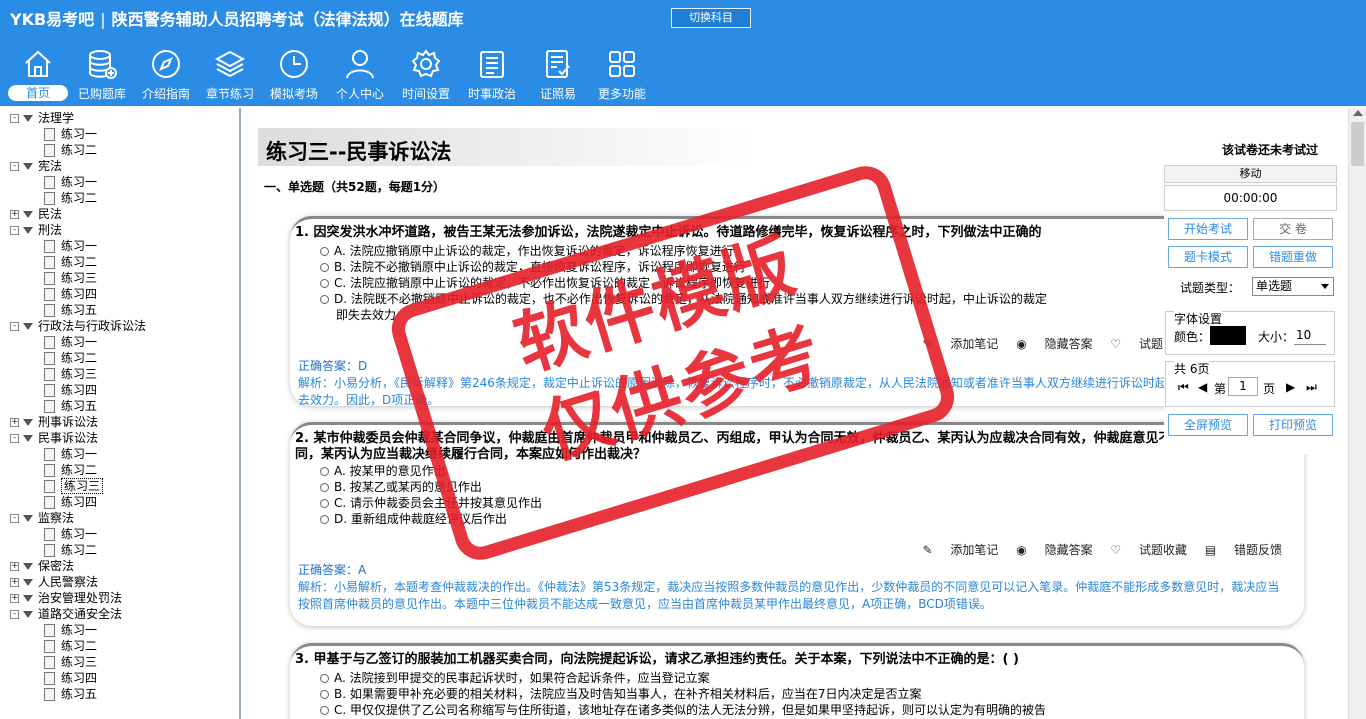  I want to click on tree-folder: + 保密法, so click(42, 566).